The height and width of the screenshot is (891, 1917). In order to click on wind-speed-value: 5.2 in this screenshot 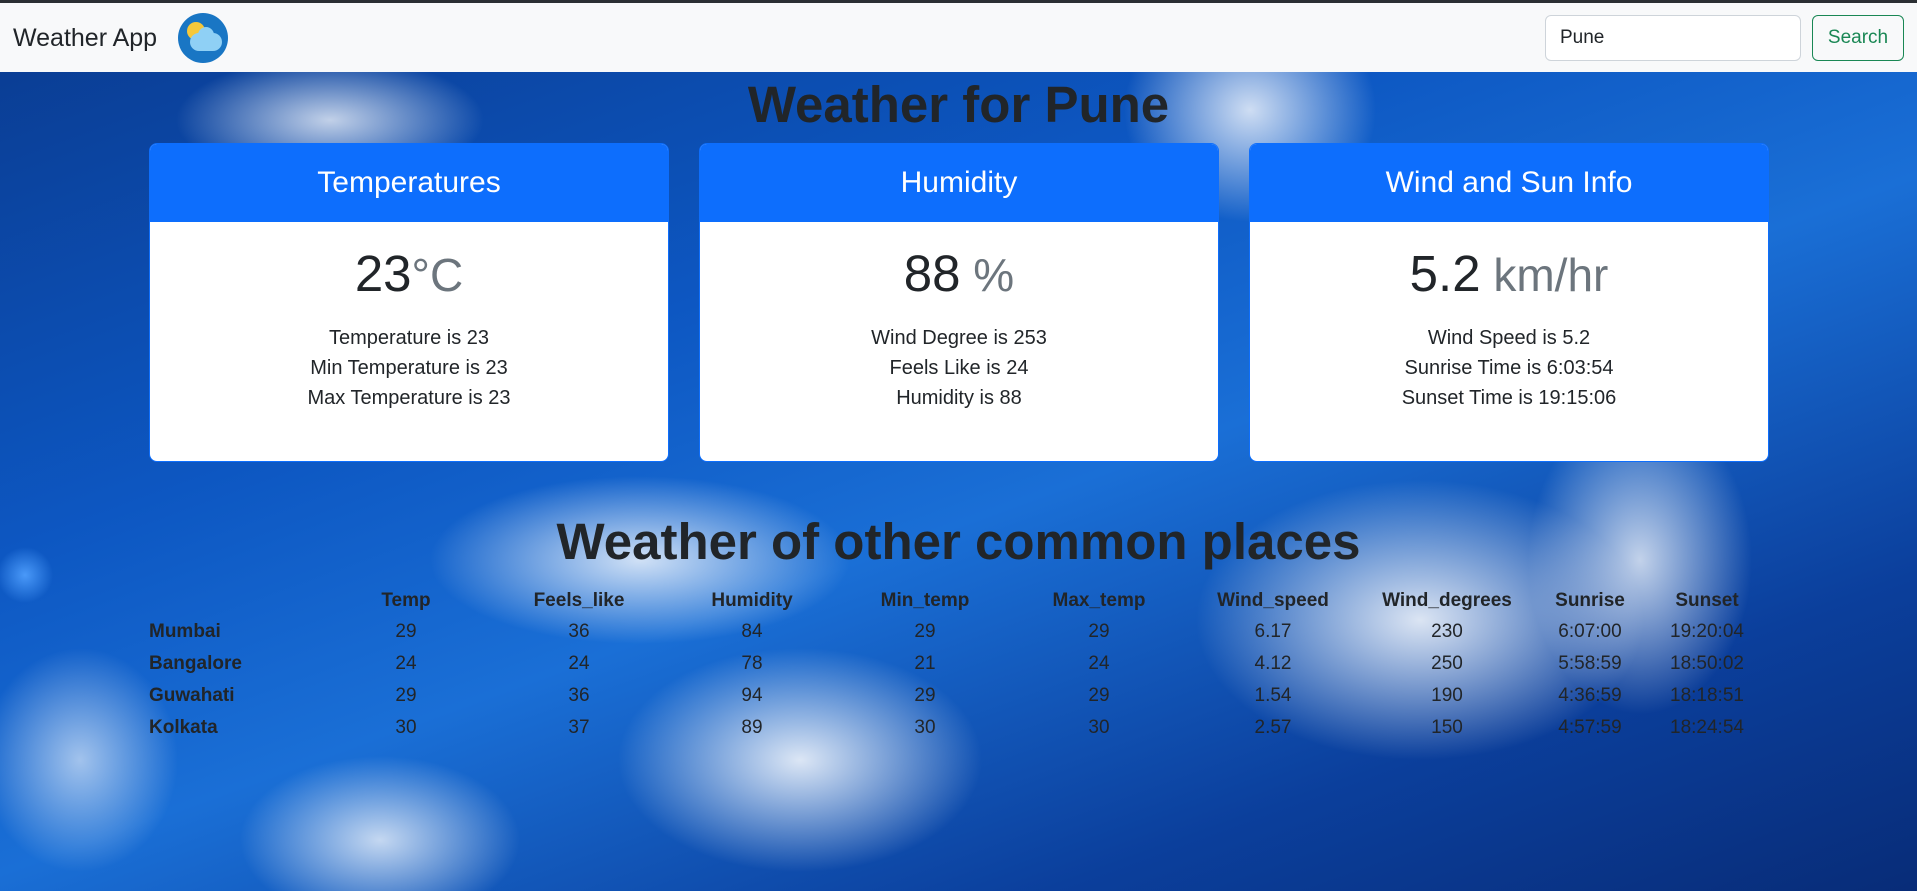, I will do `click(1445, 273)`.